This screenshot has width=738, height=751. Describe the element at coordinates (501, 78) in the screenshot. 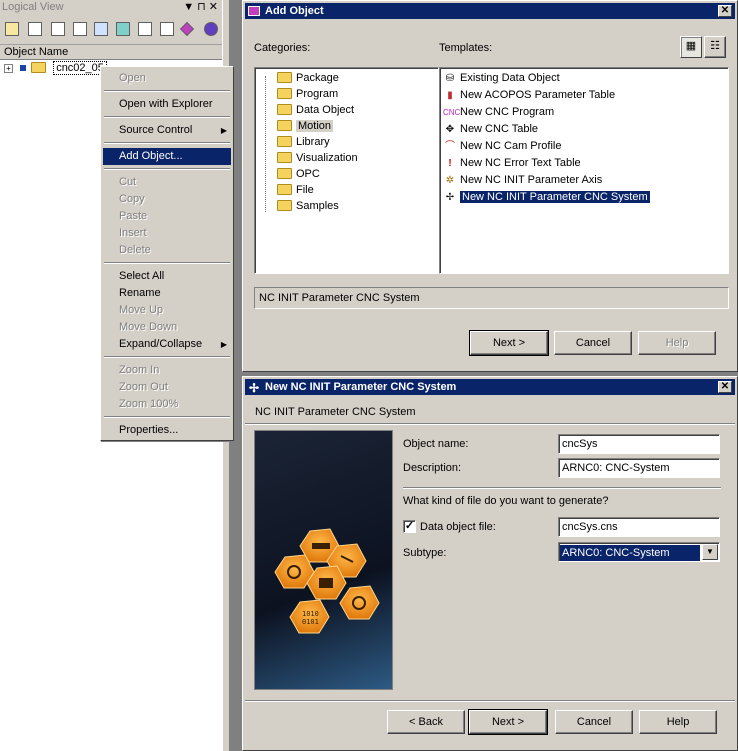

I see `template-item: ⛁ Existing Data Object` at that location.